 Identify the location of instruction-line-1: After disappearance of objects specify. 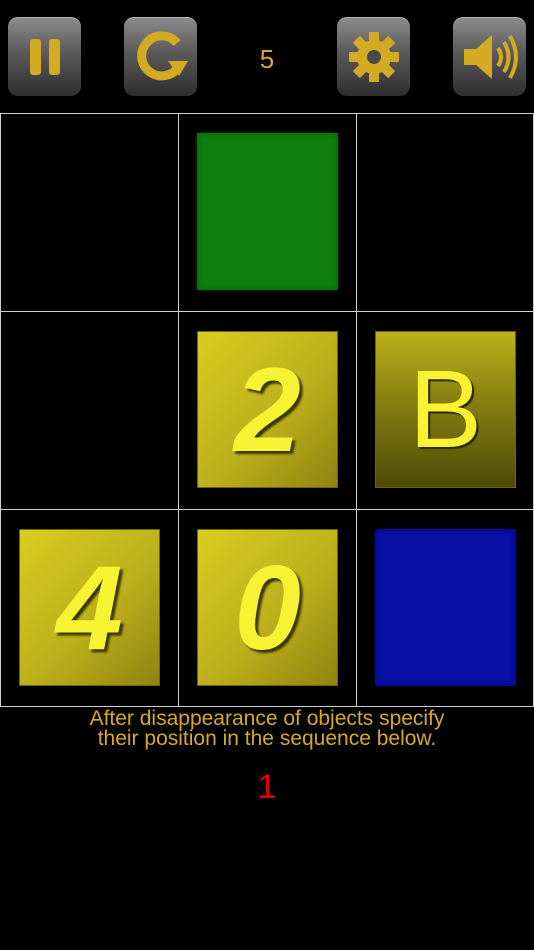
(267, 718).